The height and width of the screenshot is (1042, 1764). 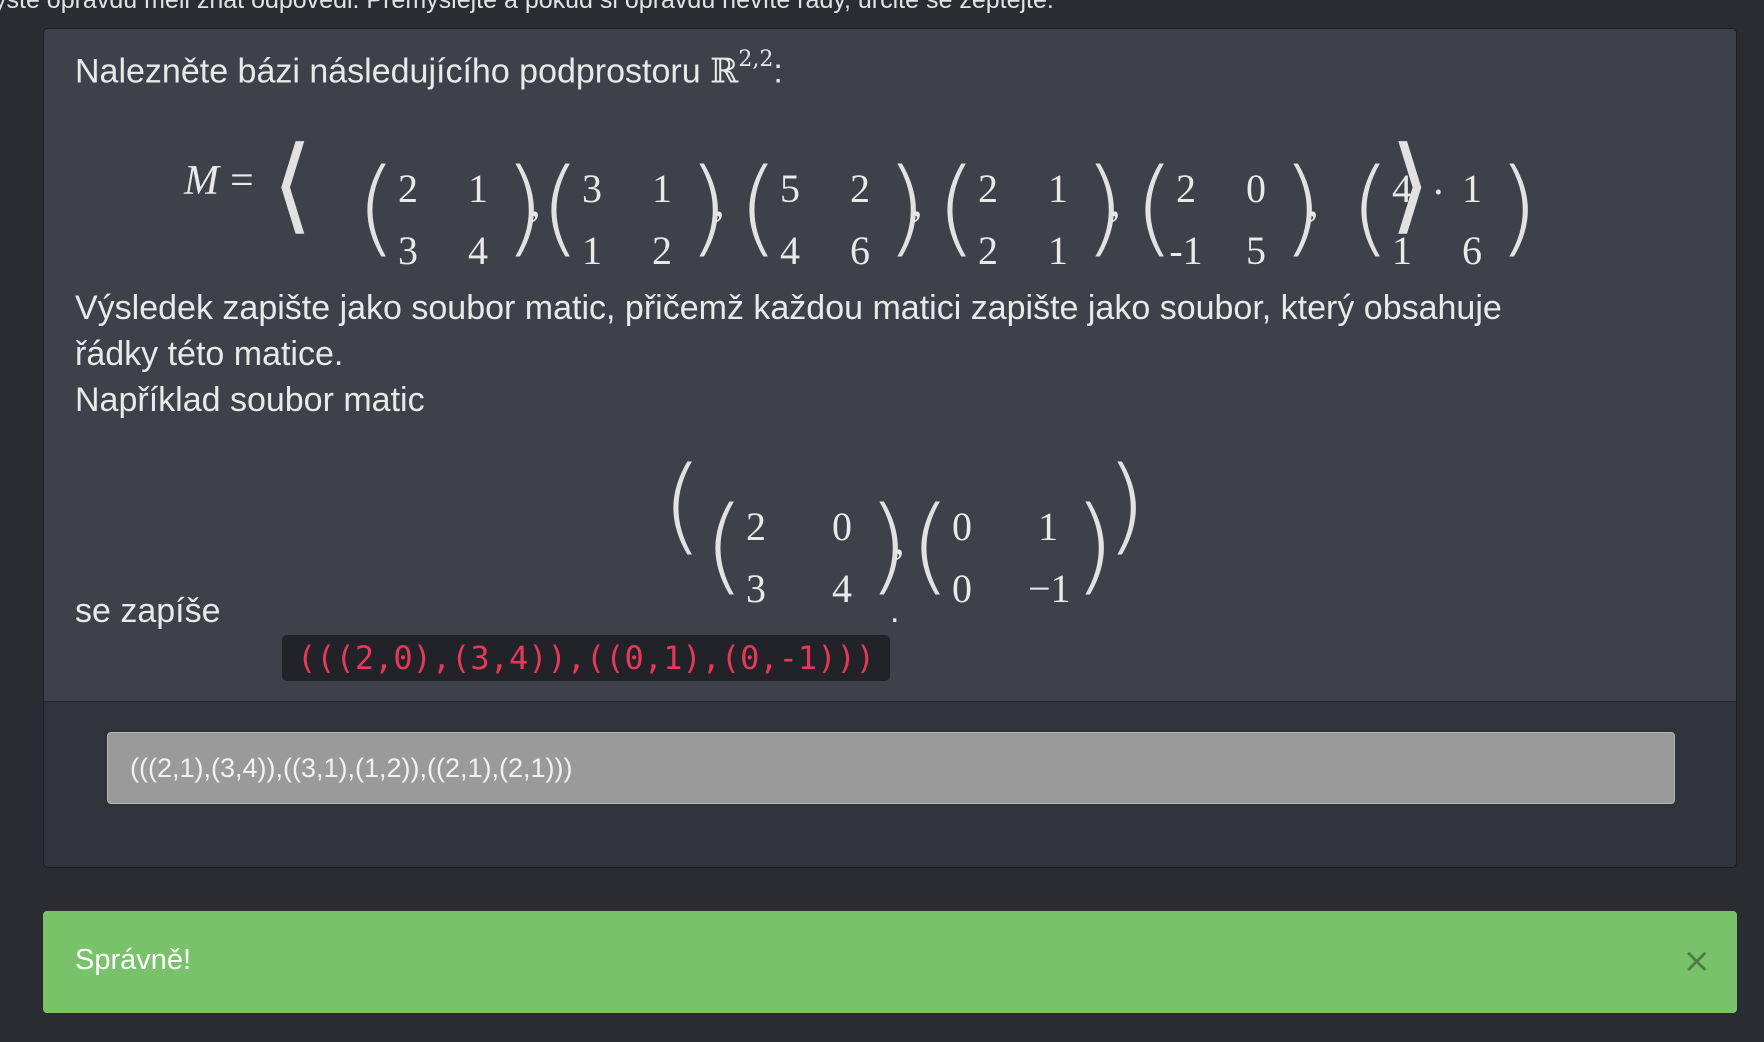 What do you see at coordinates (133, 960) in the screenshot?
I see `success-message: Správně!` at bounding box center [133, 960].